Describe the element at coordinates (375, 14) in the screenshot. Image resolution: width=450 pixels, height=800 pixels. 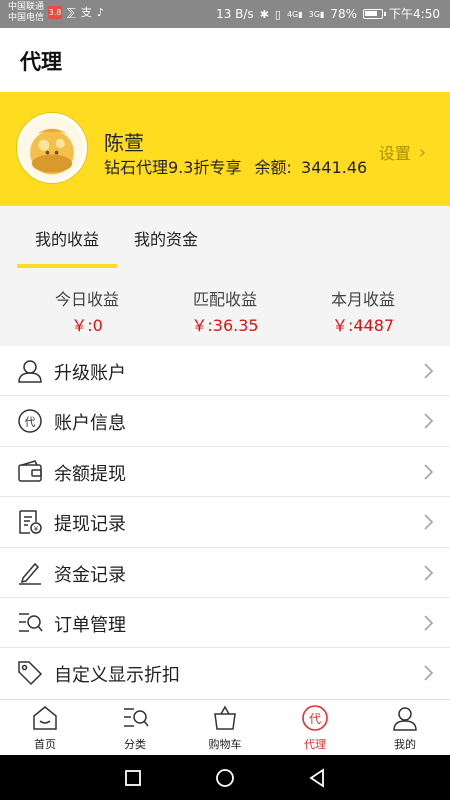
I see `battery-icon` at that location.